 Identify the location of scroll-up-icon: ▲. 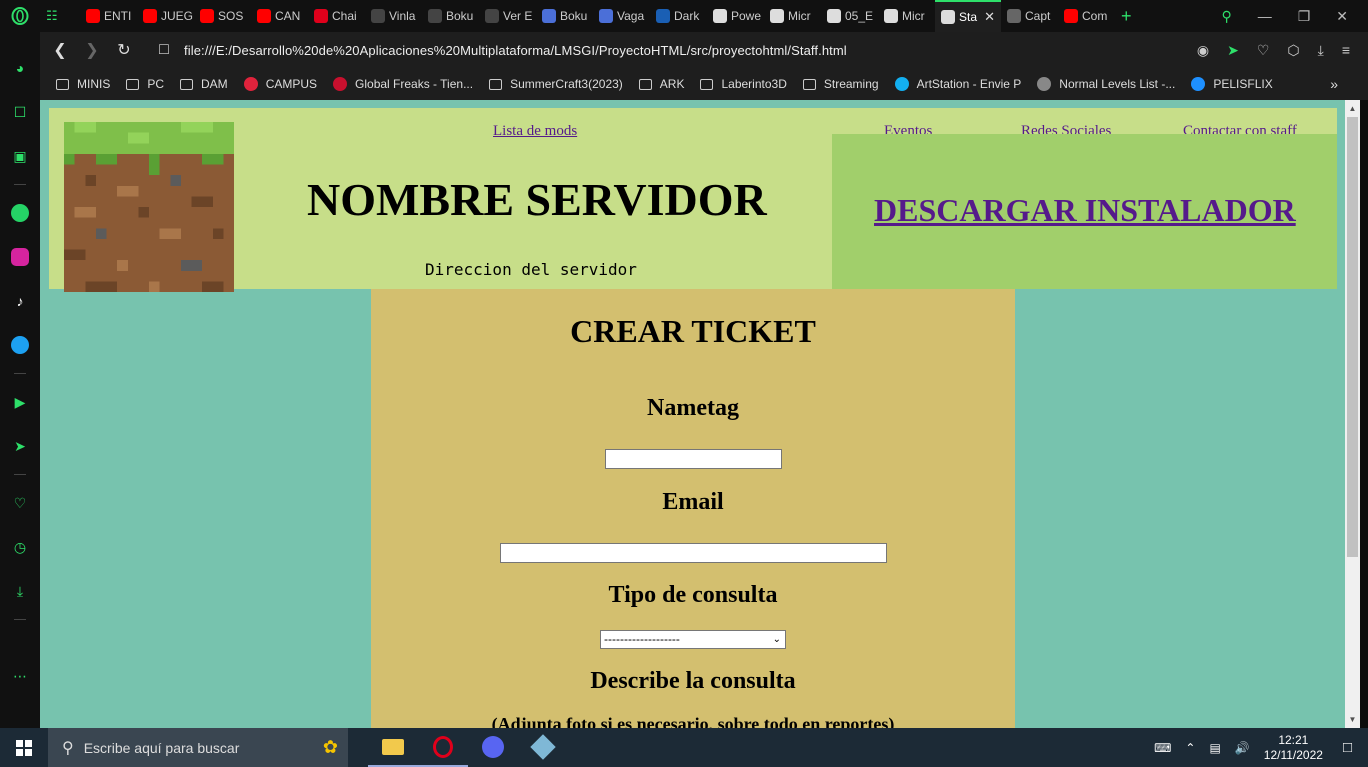
(1352, 108).